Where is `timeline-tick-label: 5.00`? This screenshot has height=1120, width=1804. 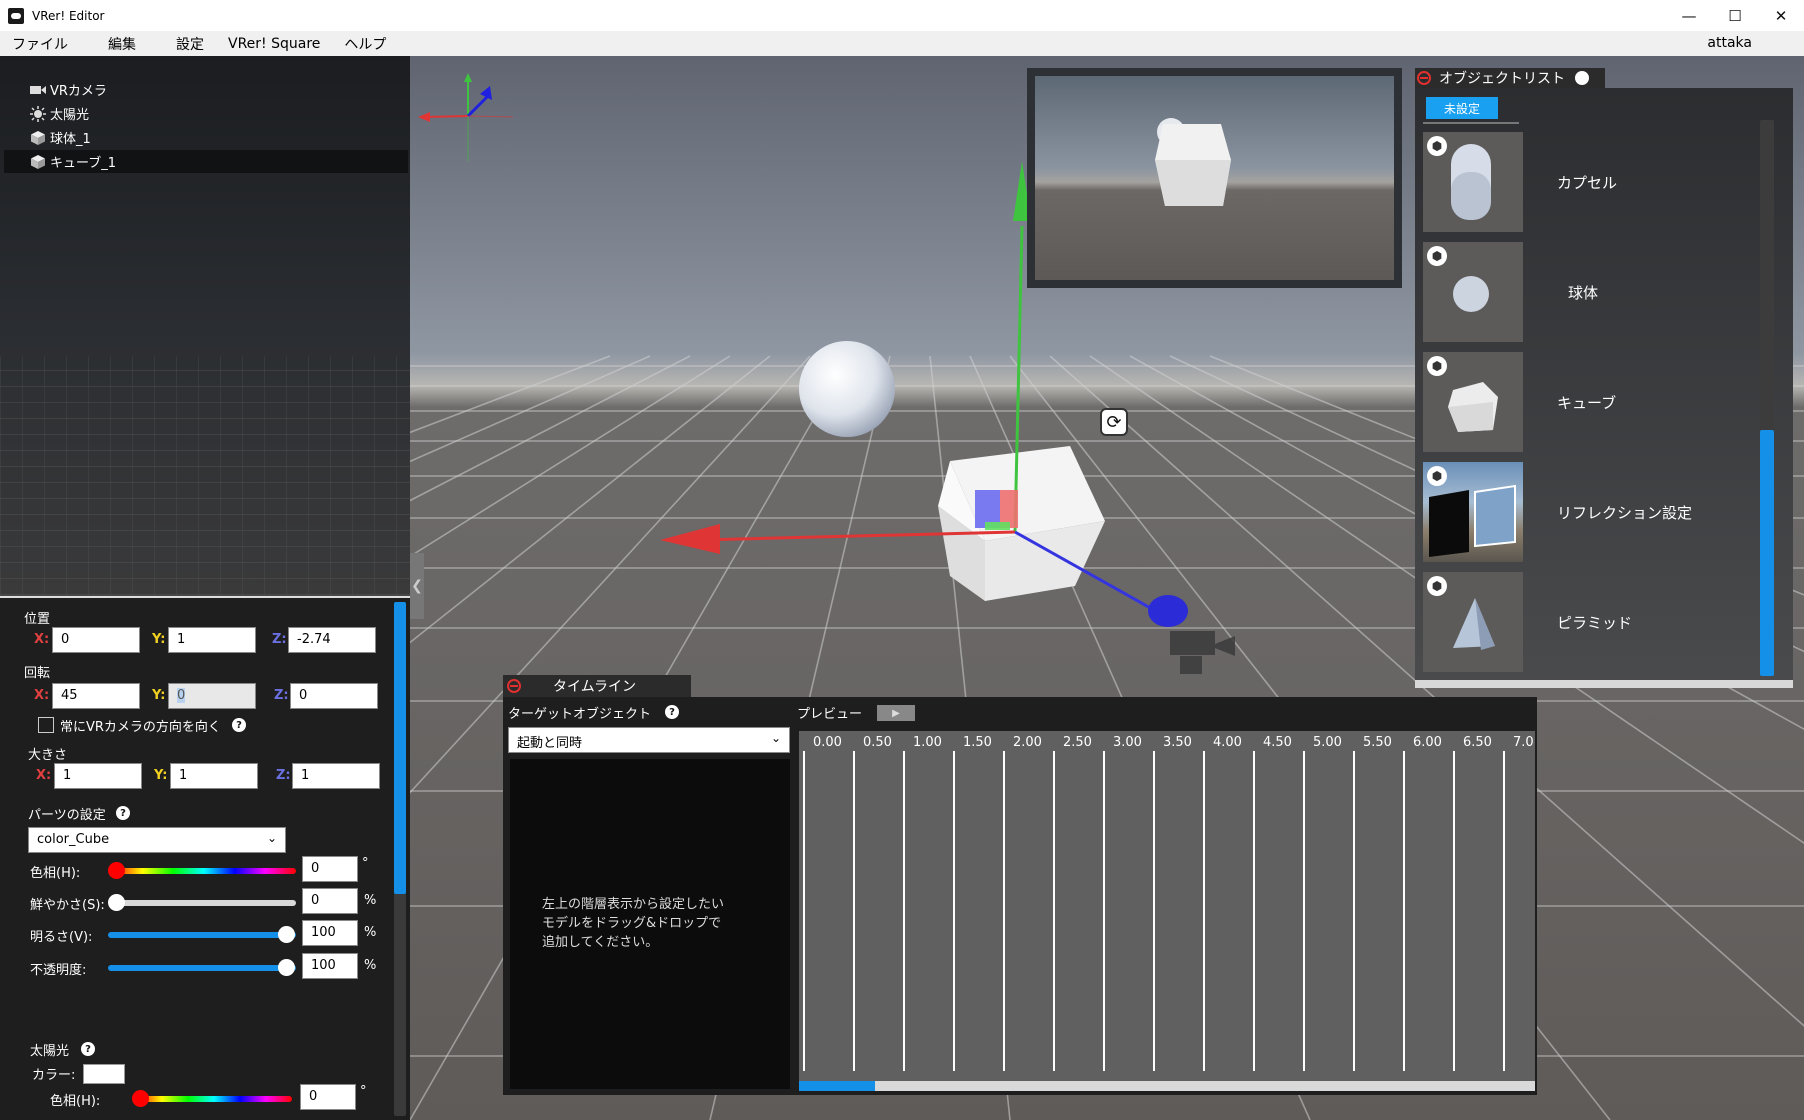
timeline-tick-label: 5.00 is located at coordinates (1327, 742).